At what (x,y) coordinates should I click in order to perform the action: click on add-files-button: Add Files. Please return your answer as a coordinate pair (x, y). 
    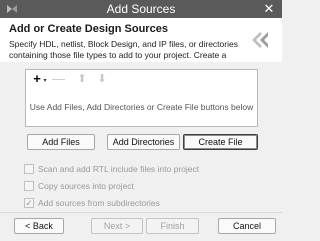
    Looking at the image, I should click on (61, 142).